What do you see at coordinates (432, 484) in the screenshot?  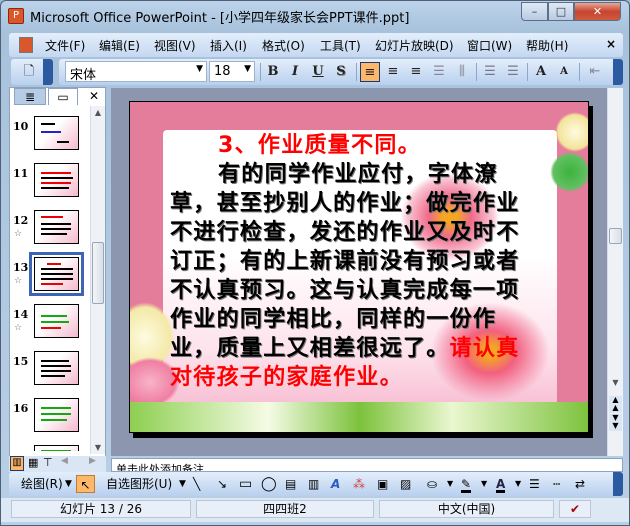 I see `fill-color-icon: ⛀` at bounding box center [432, 484].